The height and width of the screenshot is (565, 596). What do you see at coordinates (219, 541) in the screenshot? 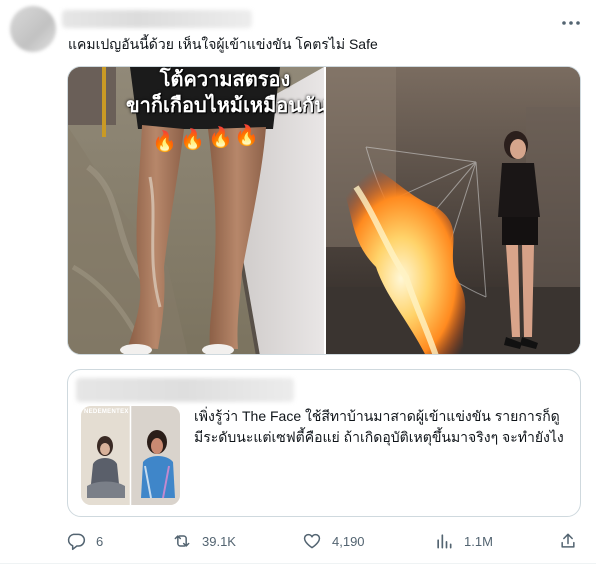
I see `retweet-count: 39.1K` at bounding box center [219, 541].